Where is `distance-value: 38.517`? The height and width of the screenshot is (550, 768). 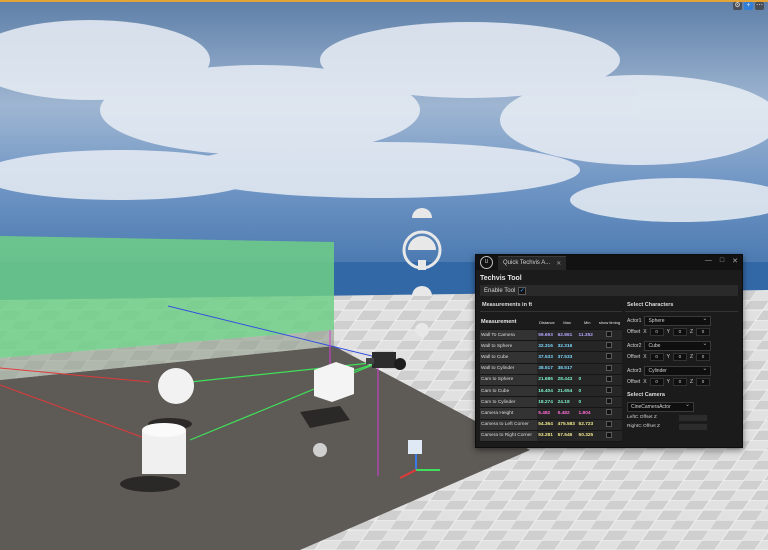 distance-value: 38.517 is located at coordinates (547, 369).